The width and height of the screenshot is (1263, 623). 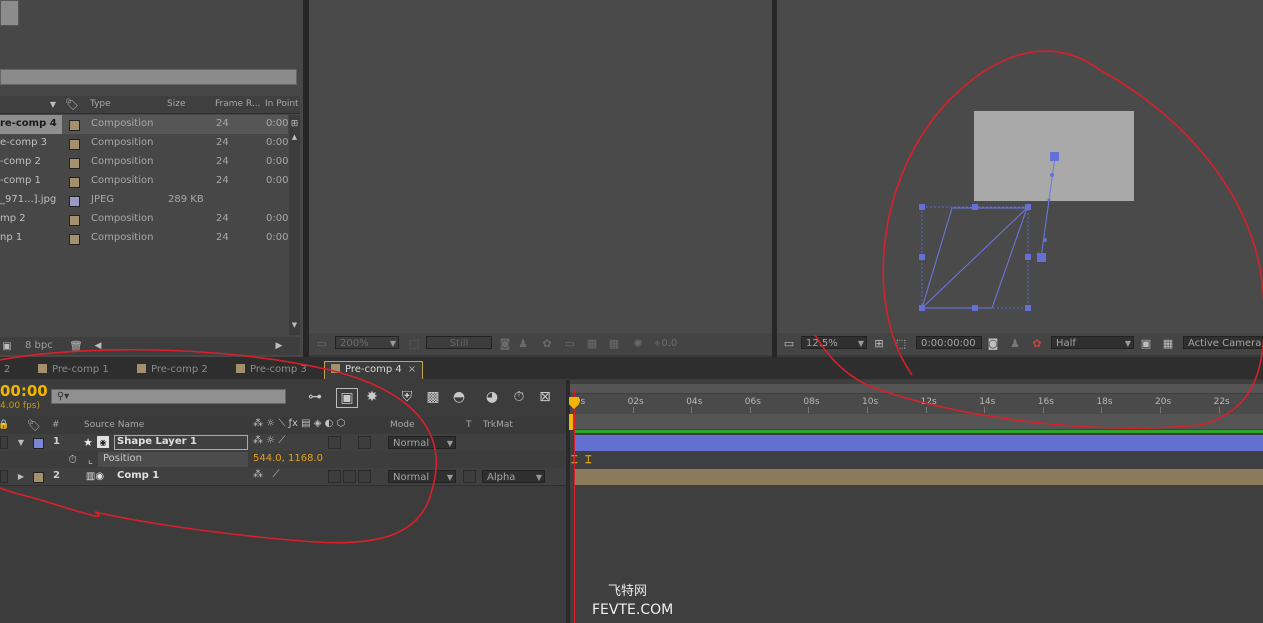 I want to click on annotation-circle-layers, so click(x=218, y=446).